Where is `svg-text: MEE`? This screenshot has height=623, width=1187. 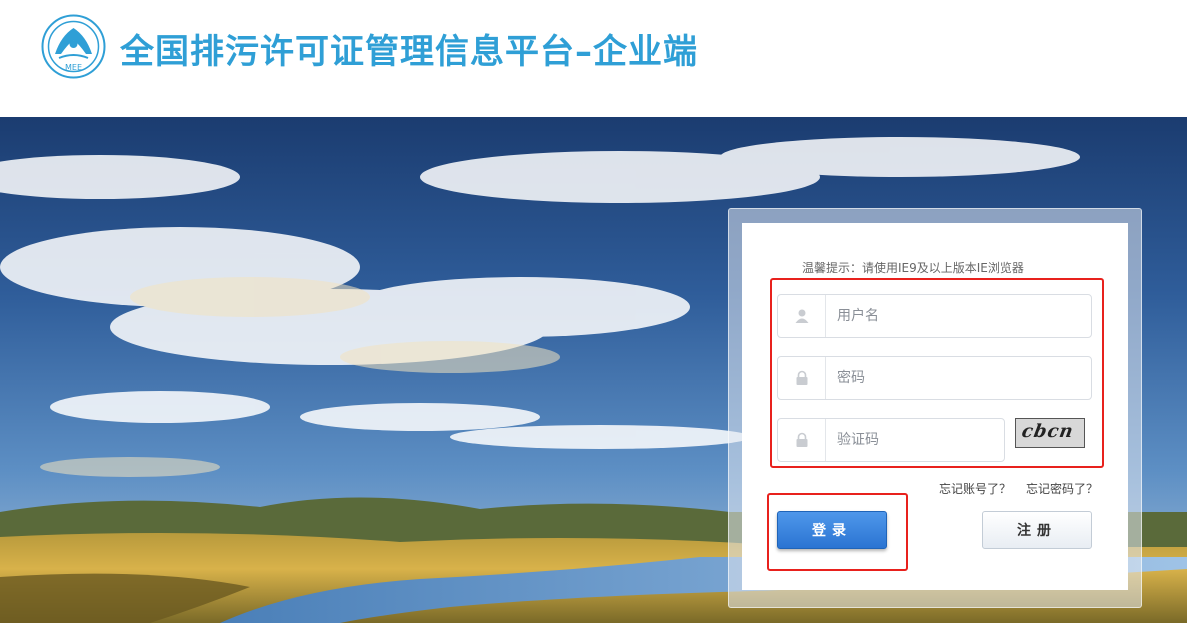 svg-text: MEE is located at coordinates (73, 67).